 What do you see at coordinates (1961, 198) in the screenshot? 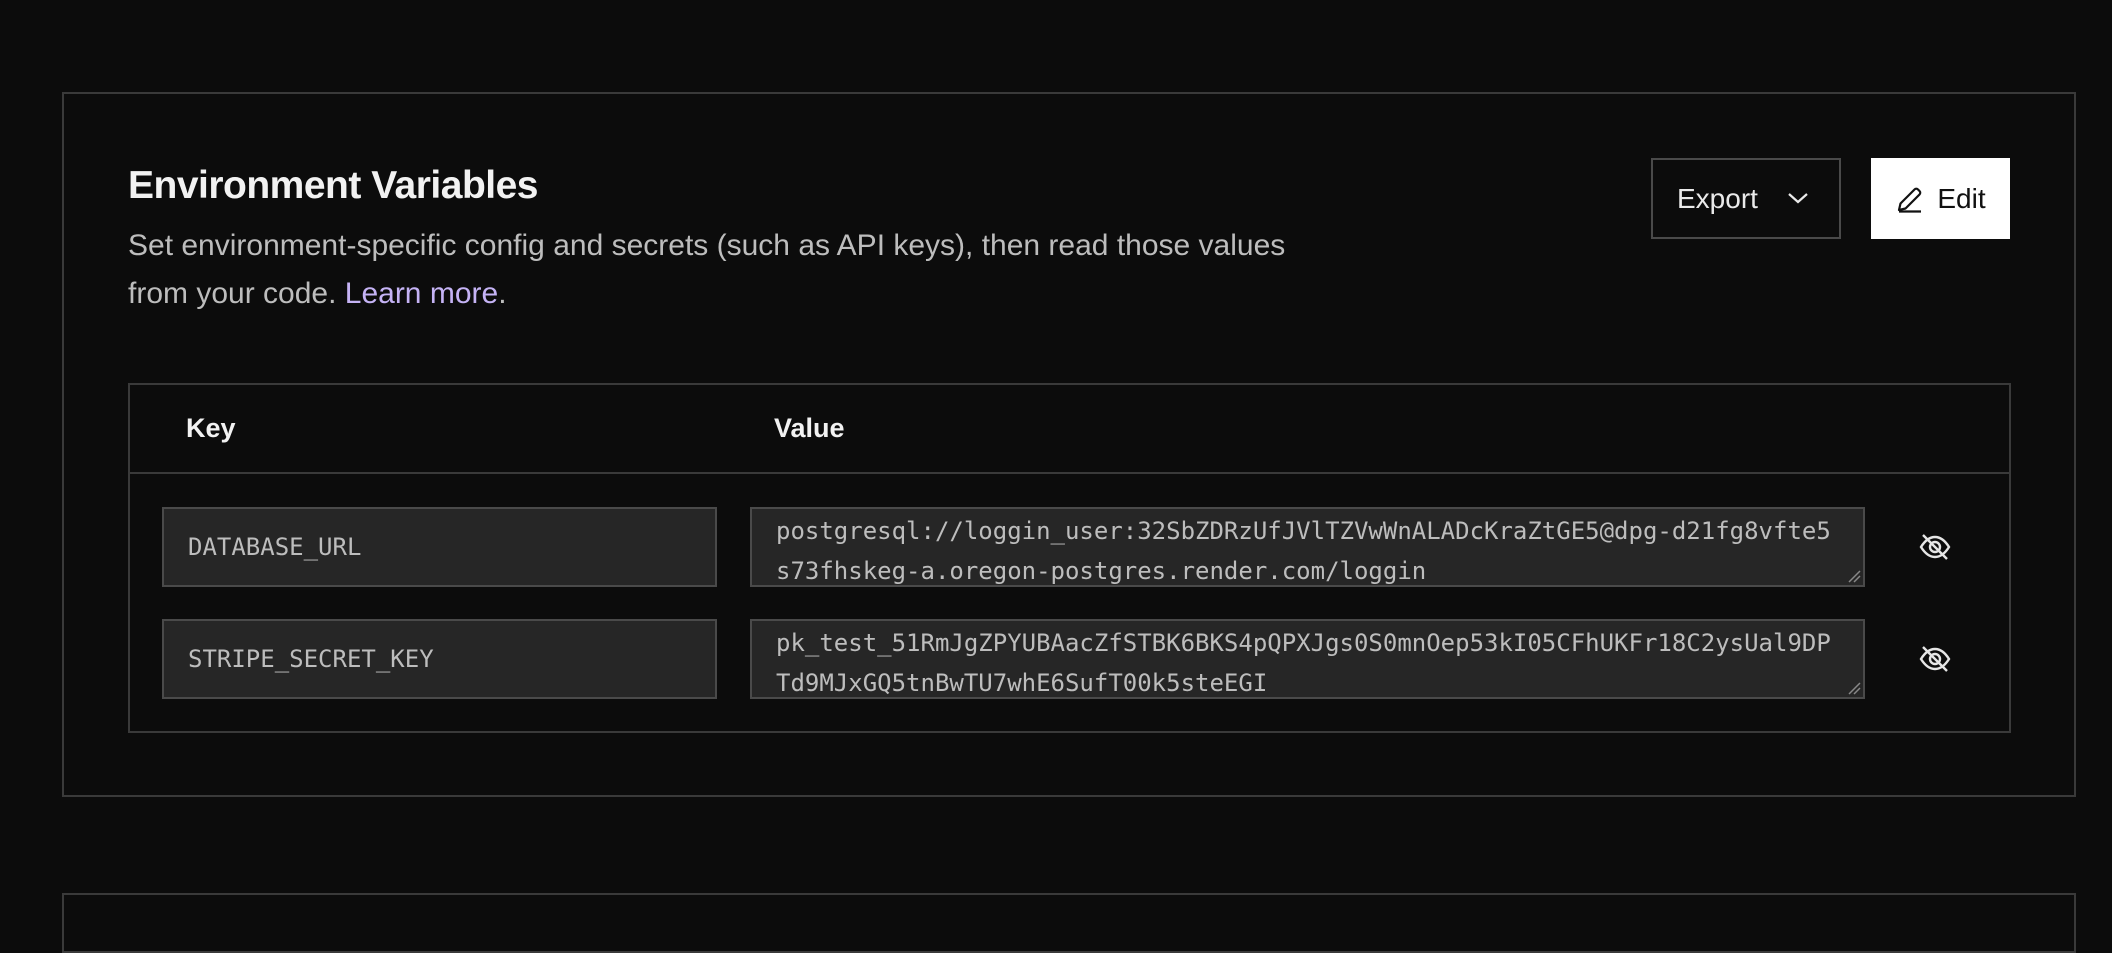
I see `edit-label: Edit` at bounding box center [1961, 198].